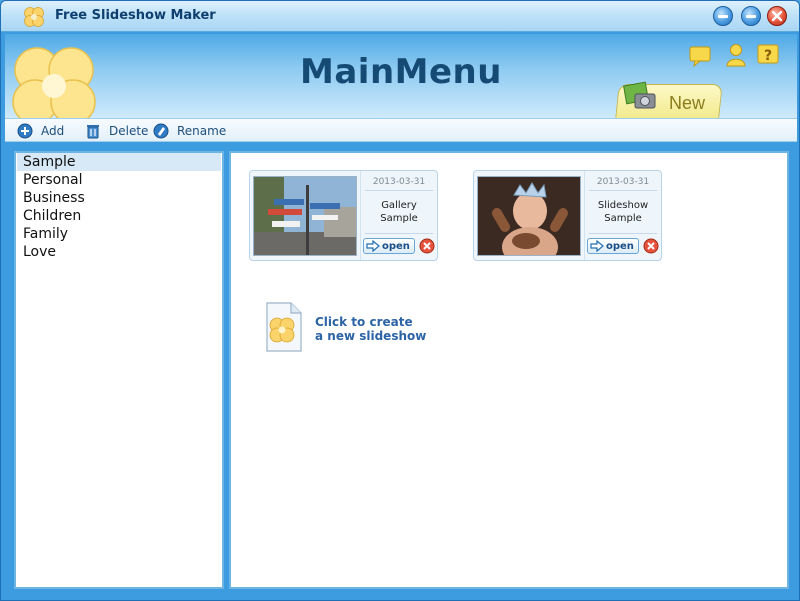 This screenshot has width=800, height=601. I want to click on close-button, so click(777, 16).